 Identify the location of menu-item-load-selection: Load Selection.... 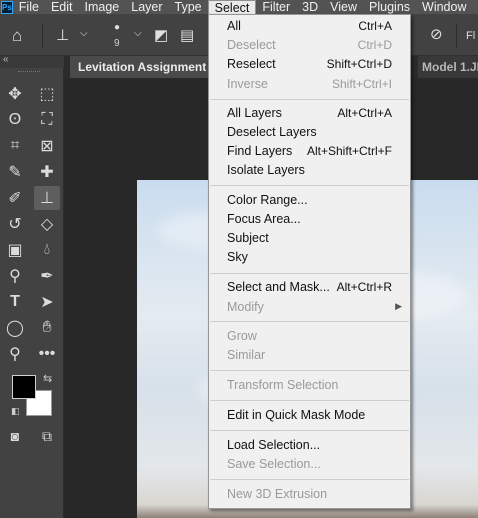
(309, 445).